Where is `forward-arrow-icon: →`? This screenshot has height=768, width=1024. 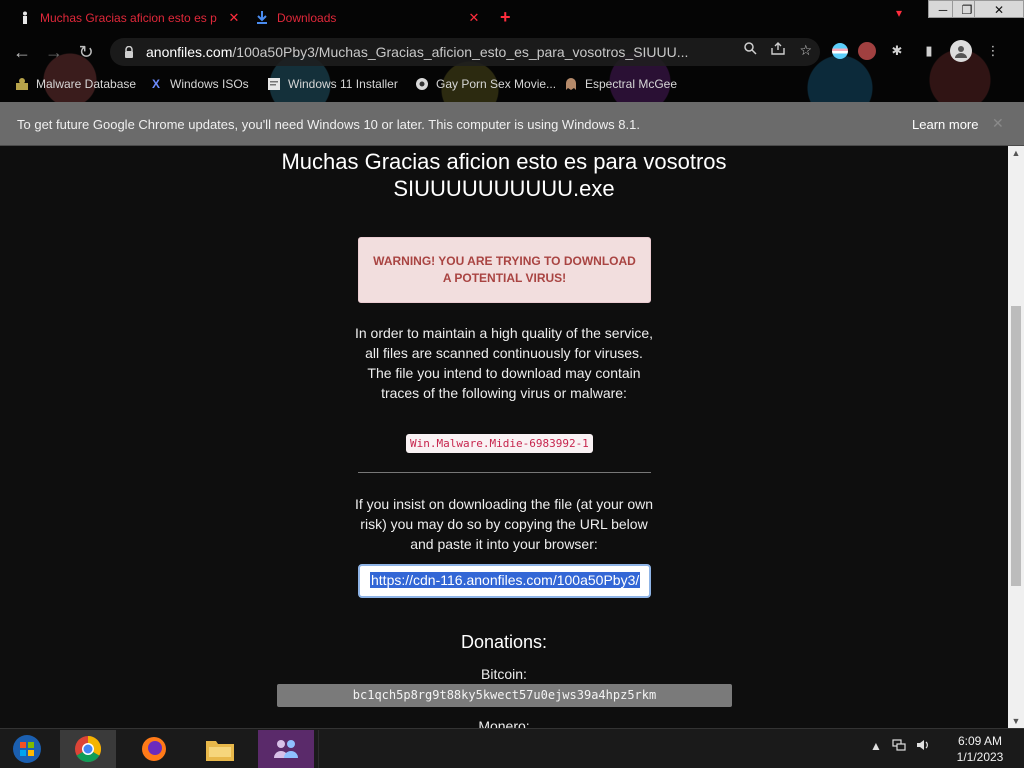
forward-arrow-icon: → is located at coordinates (54, 52).